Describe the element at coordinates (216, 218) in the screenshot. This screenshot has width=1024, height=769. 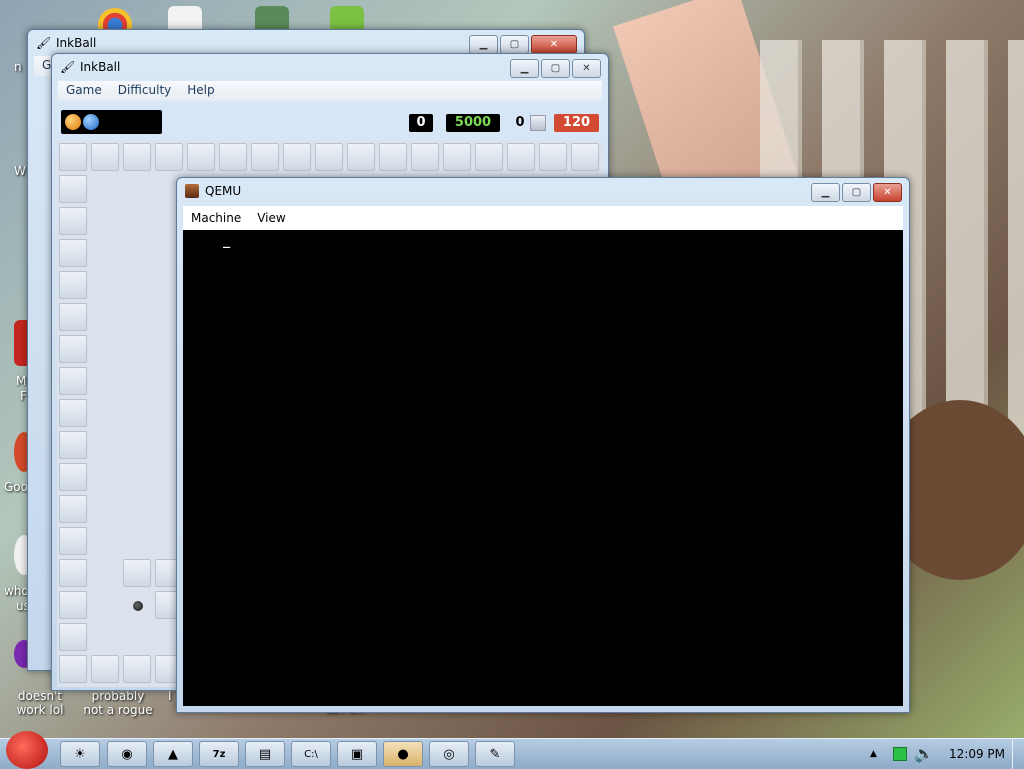
I see `menu-machine: Machine` at that location.